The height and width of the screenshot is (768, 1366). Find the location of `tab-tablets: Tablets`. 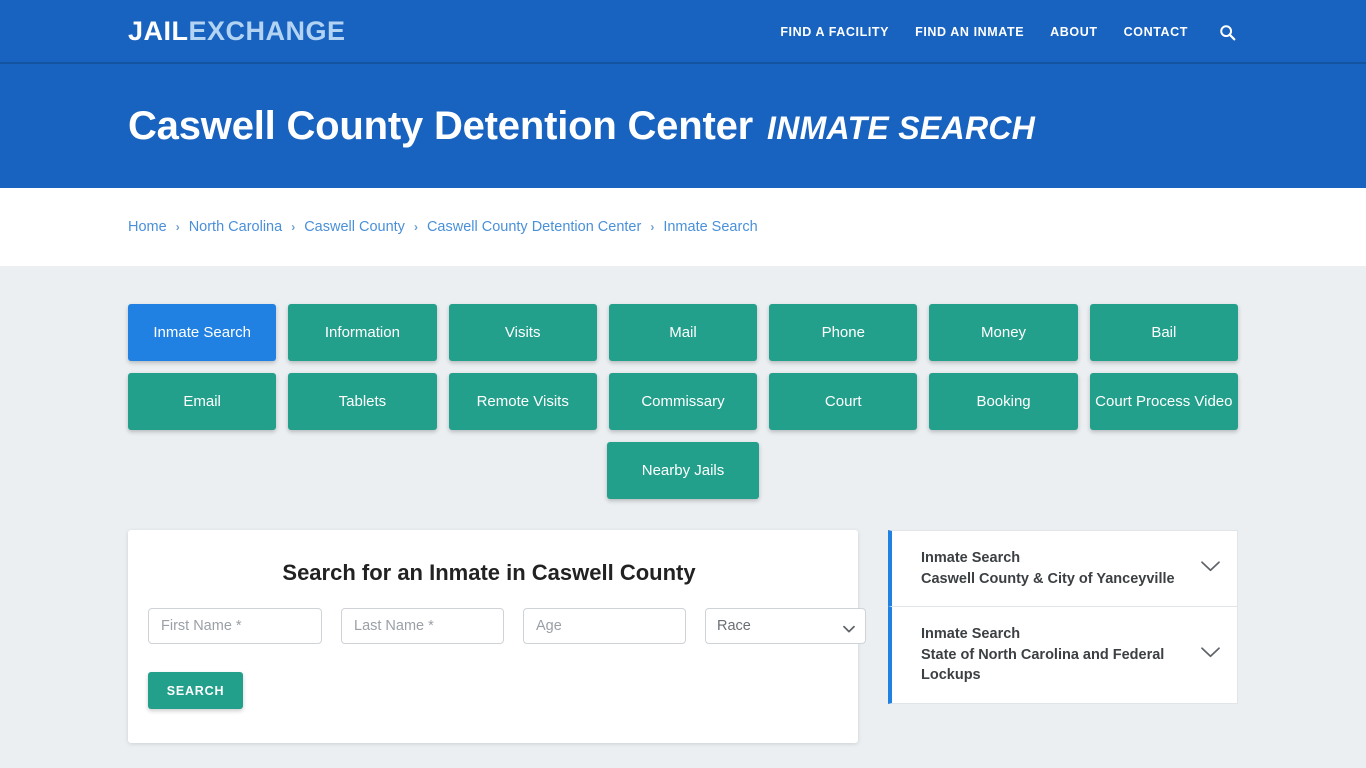

tab-tablets: Tablets is located at coordinates (362, 401).